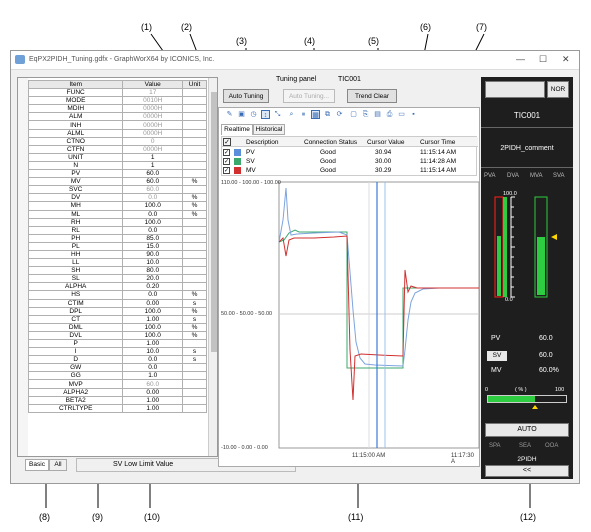 This screenshot has width=591, height=532. I want to click on col-header-value: Value, so click(153, 84).